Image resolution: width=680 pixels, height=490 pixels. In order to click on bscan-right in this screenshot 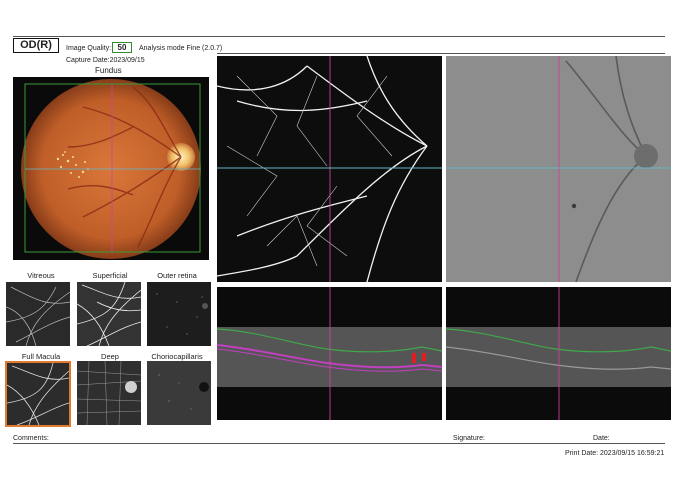, I will do `click(558, 353)`.